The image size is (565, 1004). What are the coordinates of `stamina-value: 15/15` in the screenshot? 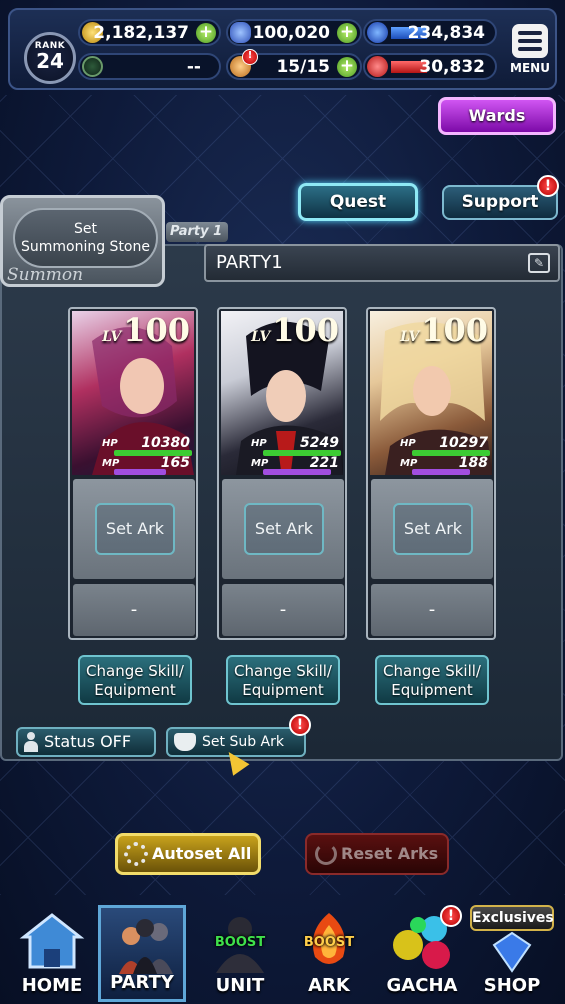 It's located at (303, 67).